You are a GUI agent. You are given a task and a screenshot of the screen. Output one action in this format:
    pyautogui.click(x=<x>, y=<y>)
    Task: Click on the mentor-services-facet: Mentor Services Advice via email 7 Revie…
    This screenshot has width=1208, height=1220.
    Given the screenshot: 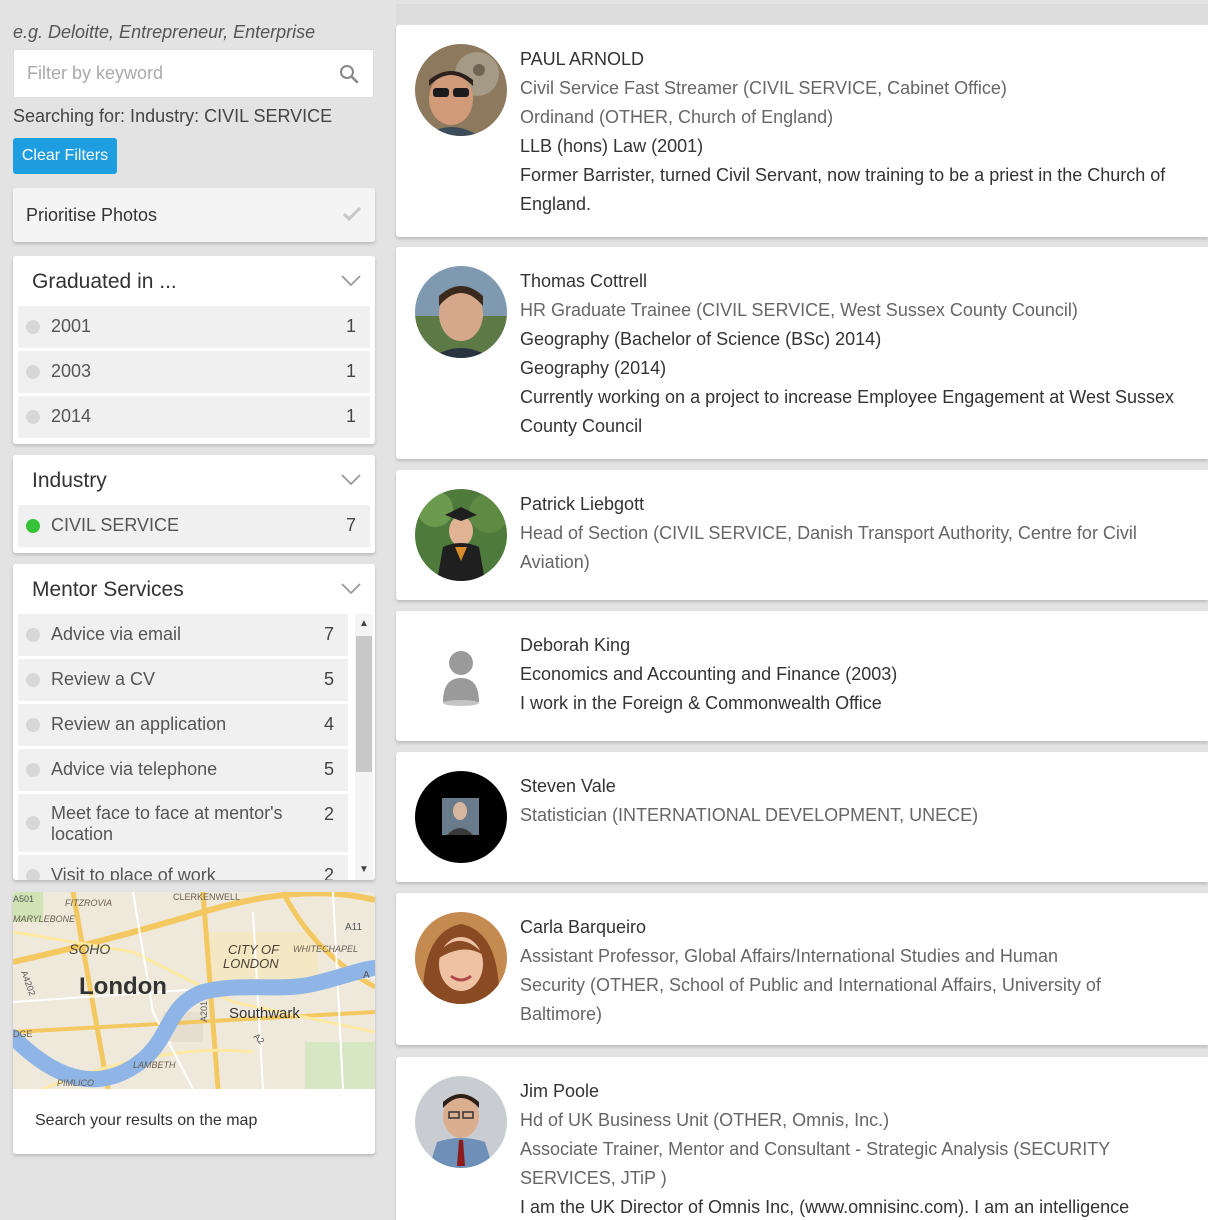 What is the action you would take?
    pyautogui.click(x=194, y=722)
    